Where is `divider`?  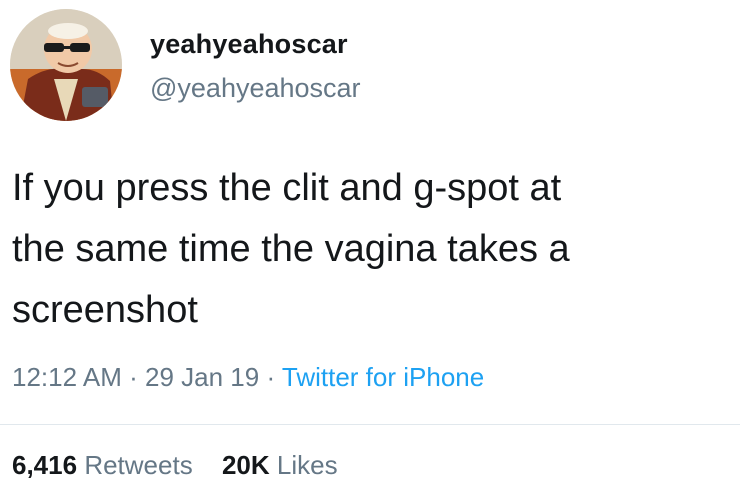
divider is located at coordinates (370, 424).